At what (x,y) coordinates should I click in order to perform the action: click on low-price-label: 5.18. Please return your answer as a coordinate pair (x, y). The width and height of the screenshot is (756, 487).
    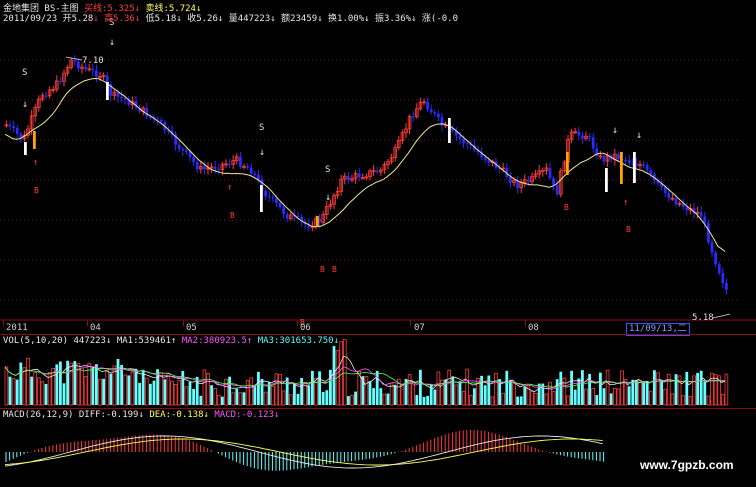
    Looking at the image, I should click on (703, 318).